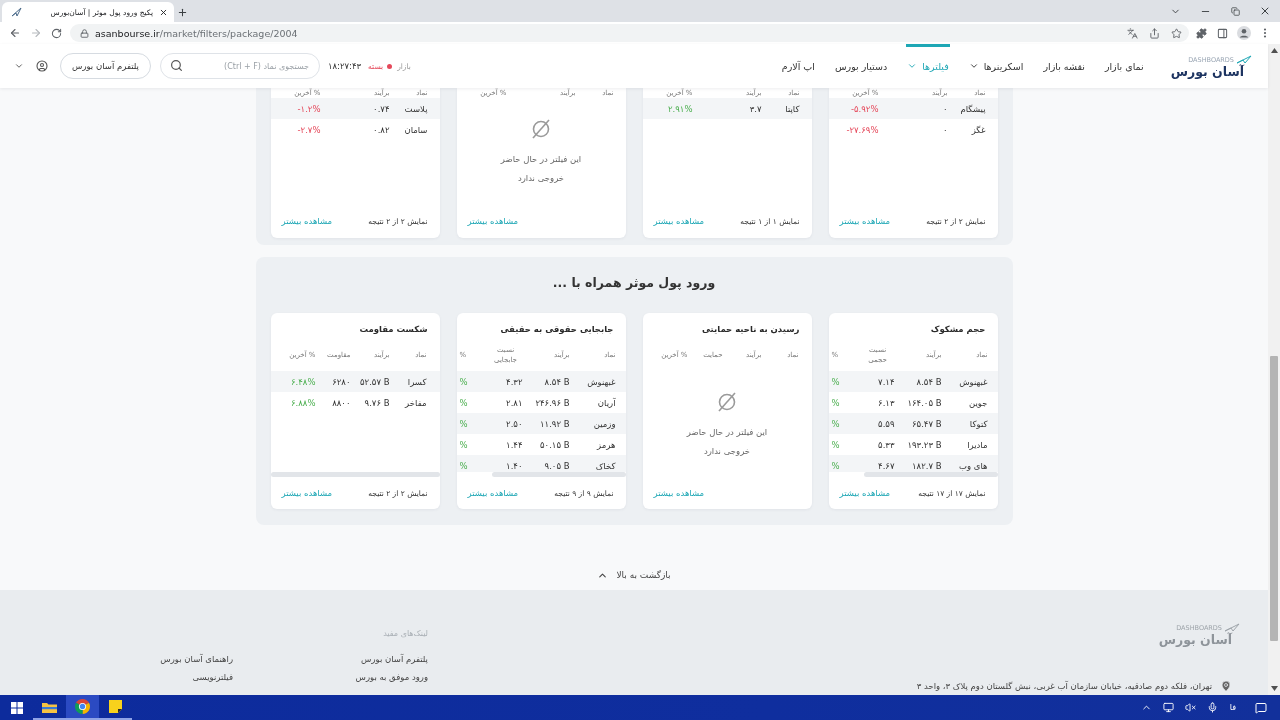 Image resolution: width=1280 pixels, height=720 pixels. Describe the element at coordinates (514, 465) in the screenshot. I see `table-cell: ۱.۴۰` at that location.